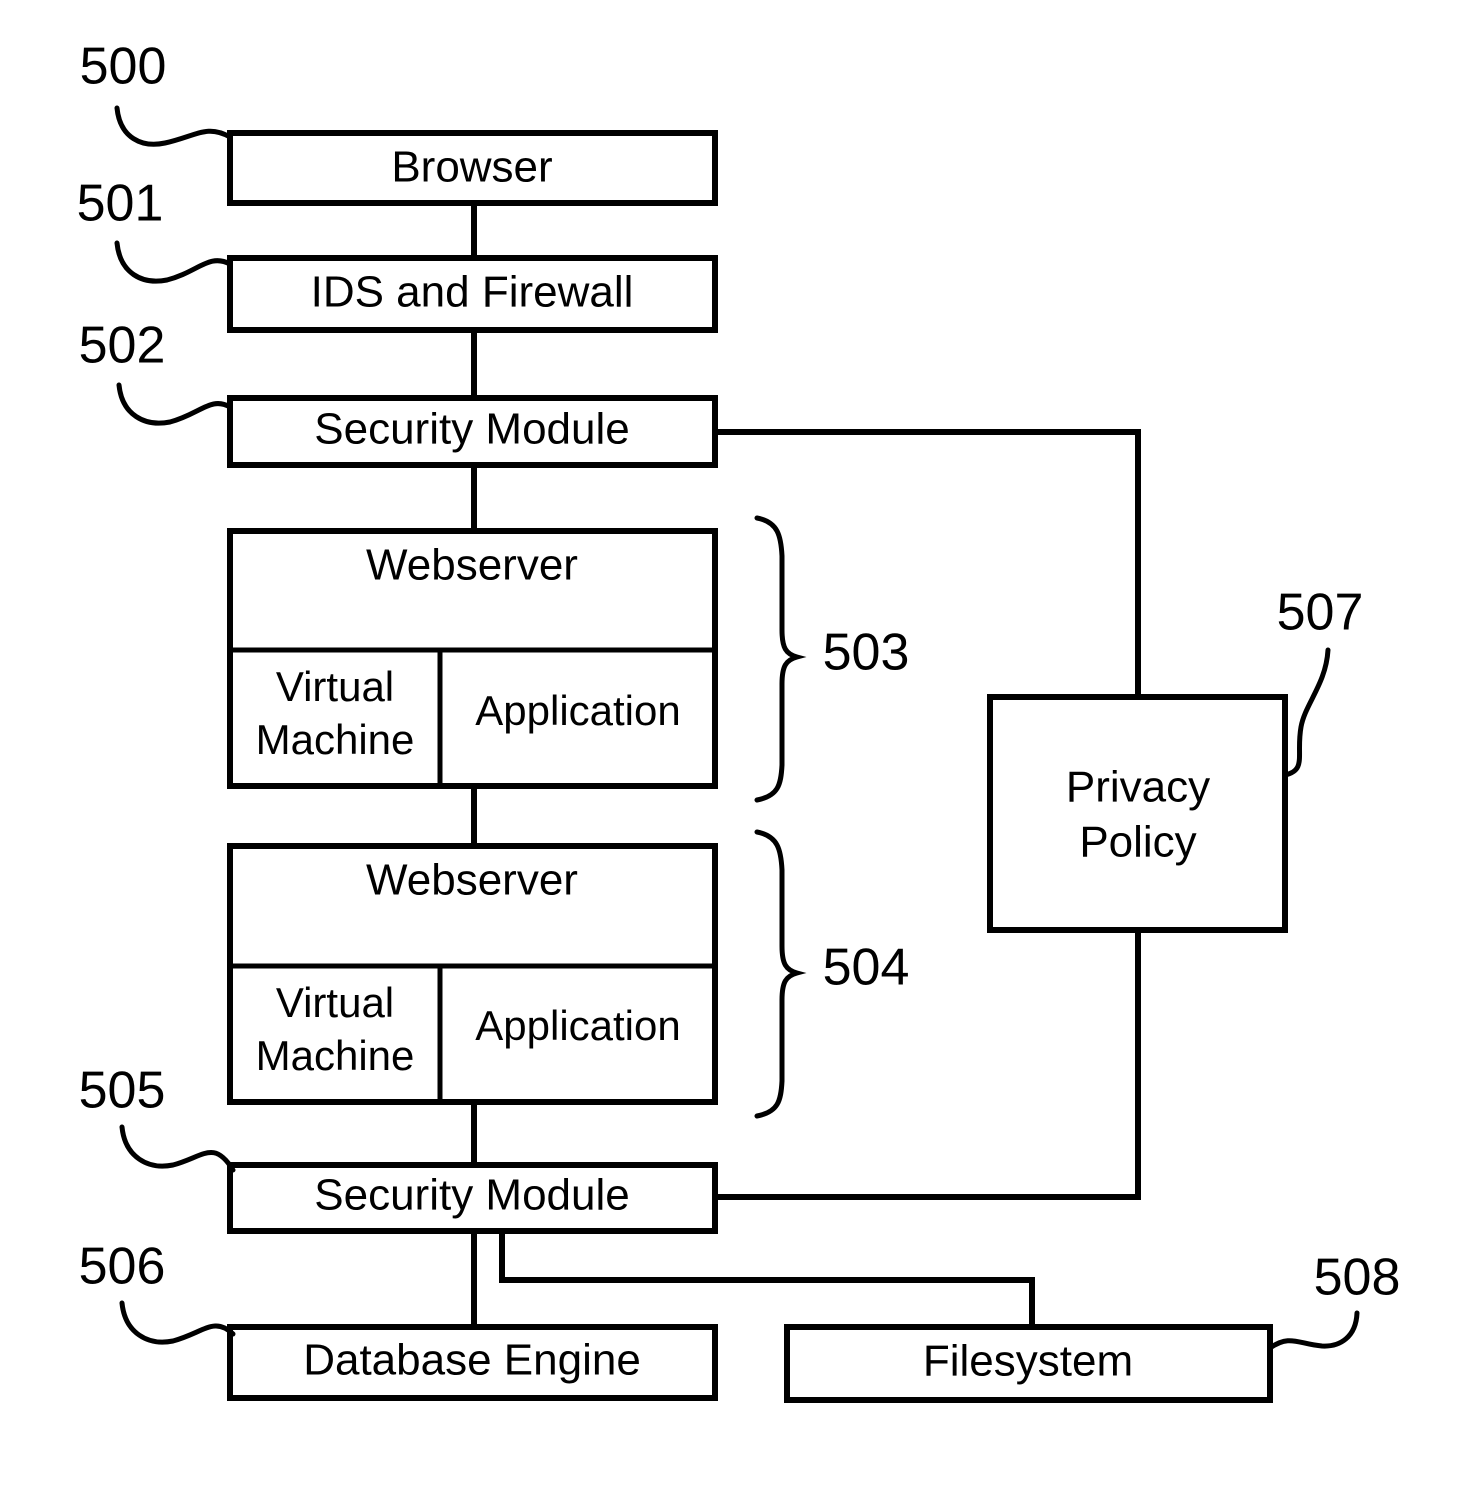 The width and height of the screenshot is (1458, 1497). I want to click on reference-numeral-500: 500, so click(156, 92).